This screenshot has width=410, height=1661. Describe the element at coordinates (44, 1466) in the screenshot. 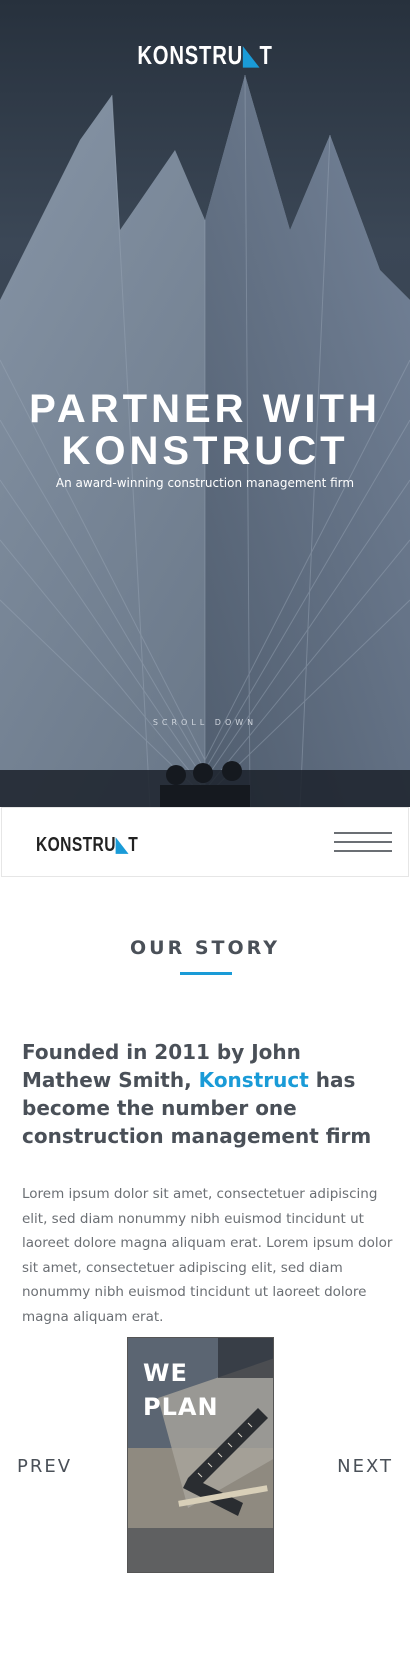

I see `slider-prev-button: PREV` at that location.